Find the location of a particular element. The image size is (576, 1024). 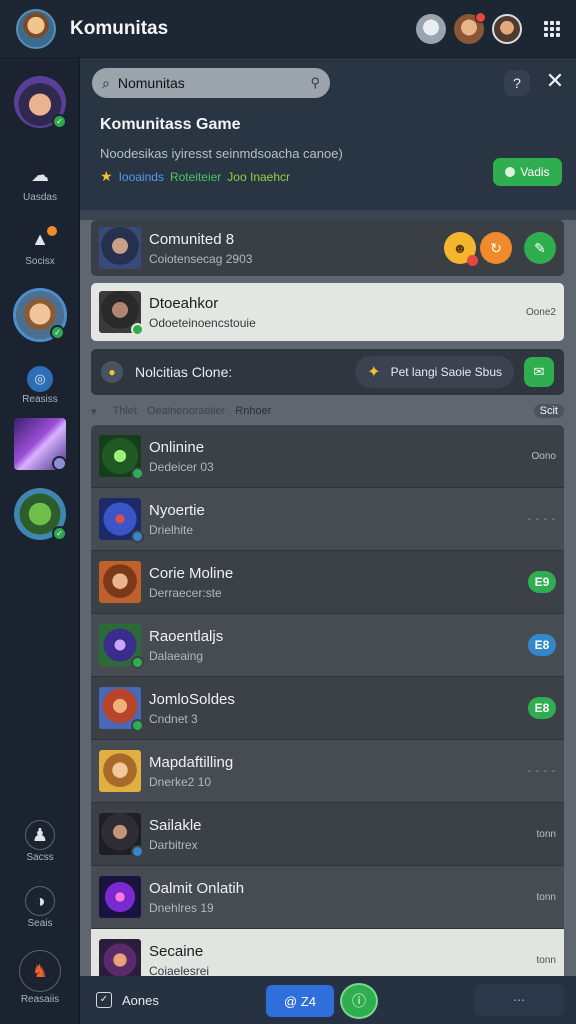

list-item: Secaine Coiaelesrei tonn is located at coordinates (327, 952).